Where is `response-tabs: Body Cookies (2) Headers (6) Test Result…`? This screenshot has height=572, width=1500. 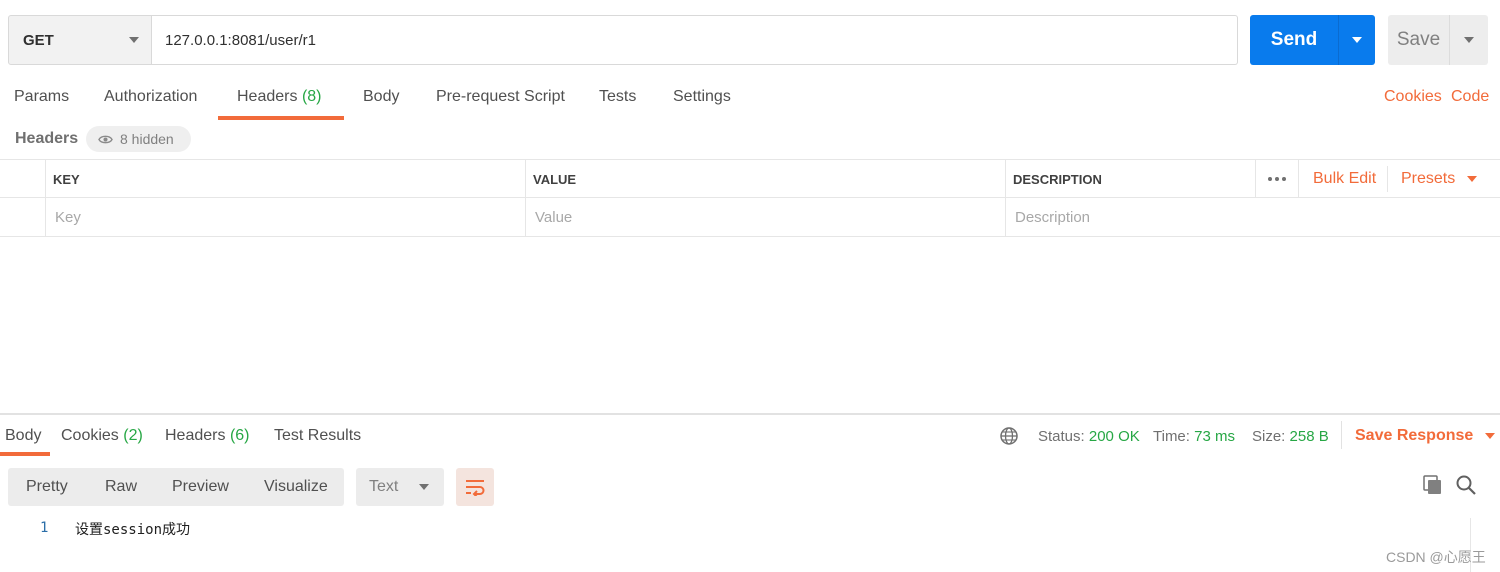 response-tabs: Body Cookies (2) Headers (6) Test Result… is located at coordinates (750, 436).